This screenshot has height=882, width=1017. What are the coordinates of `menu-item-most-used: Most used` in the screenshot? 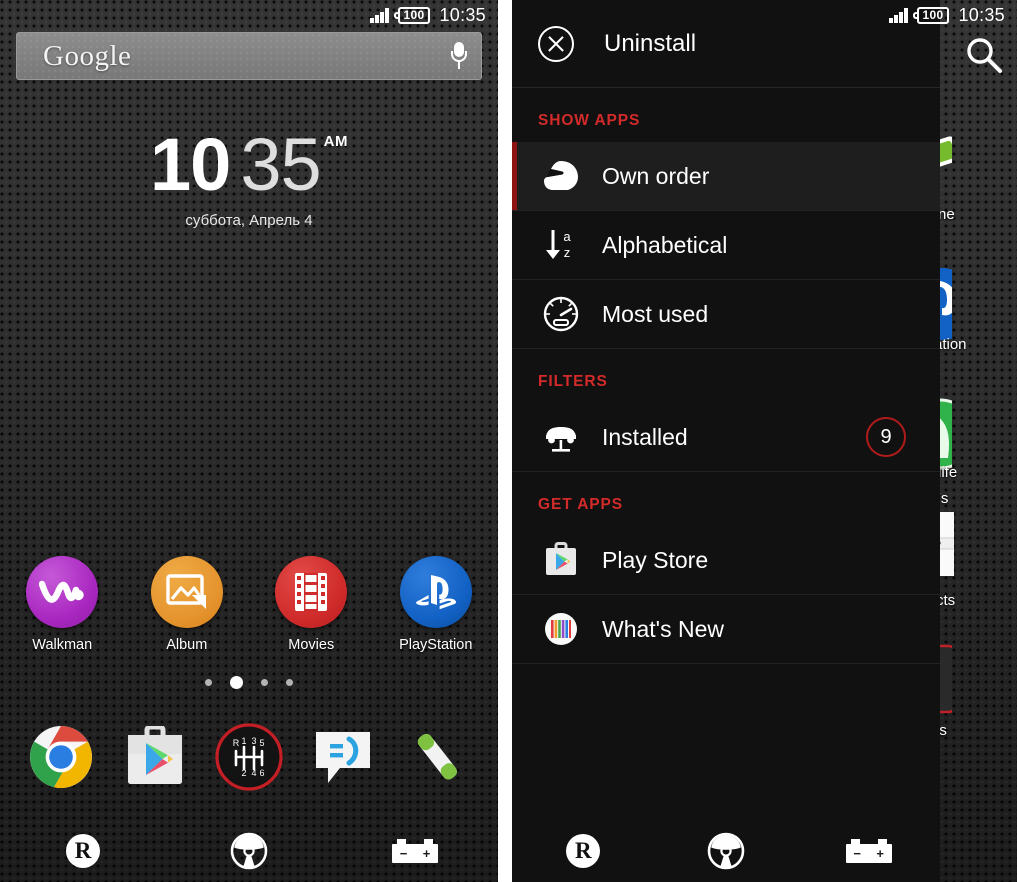 It's located at (726, 314).